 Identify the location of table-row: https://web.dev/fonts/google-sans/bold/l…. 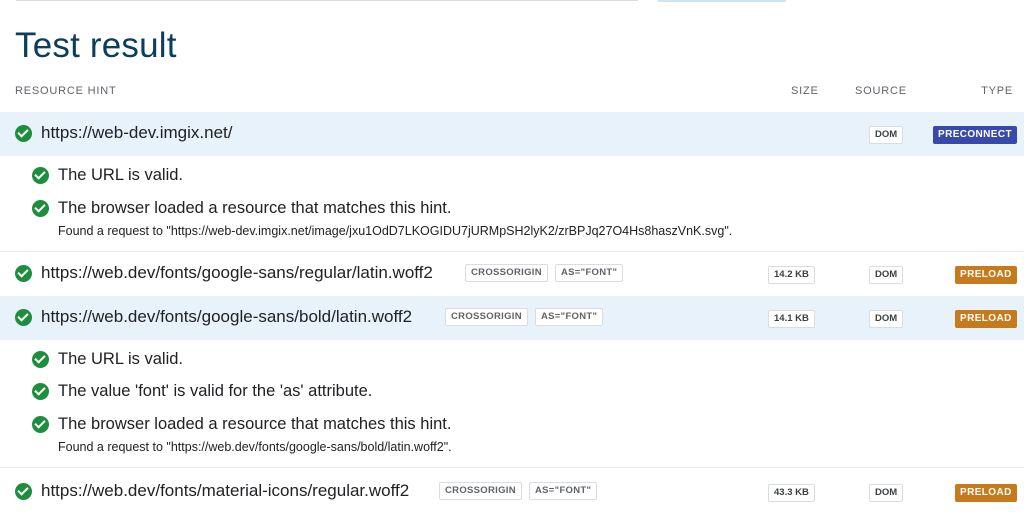
(512, 318).